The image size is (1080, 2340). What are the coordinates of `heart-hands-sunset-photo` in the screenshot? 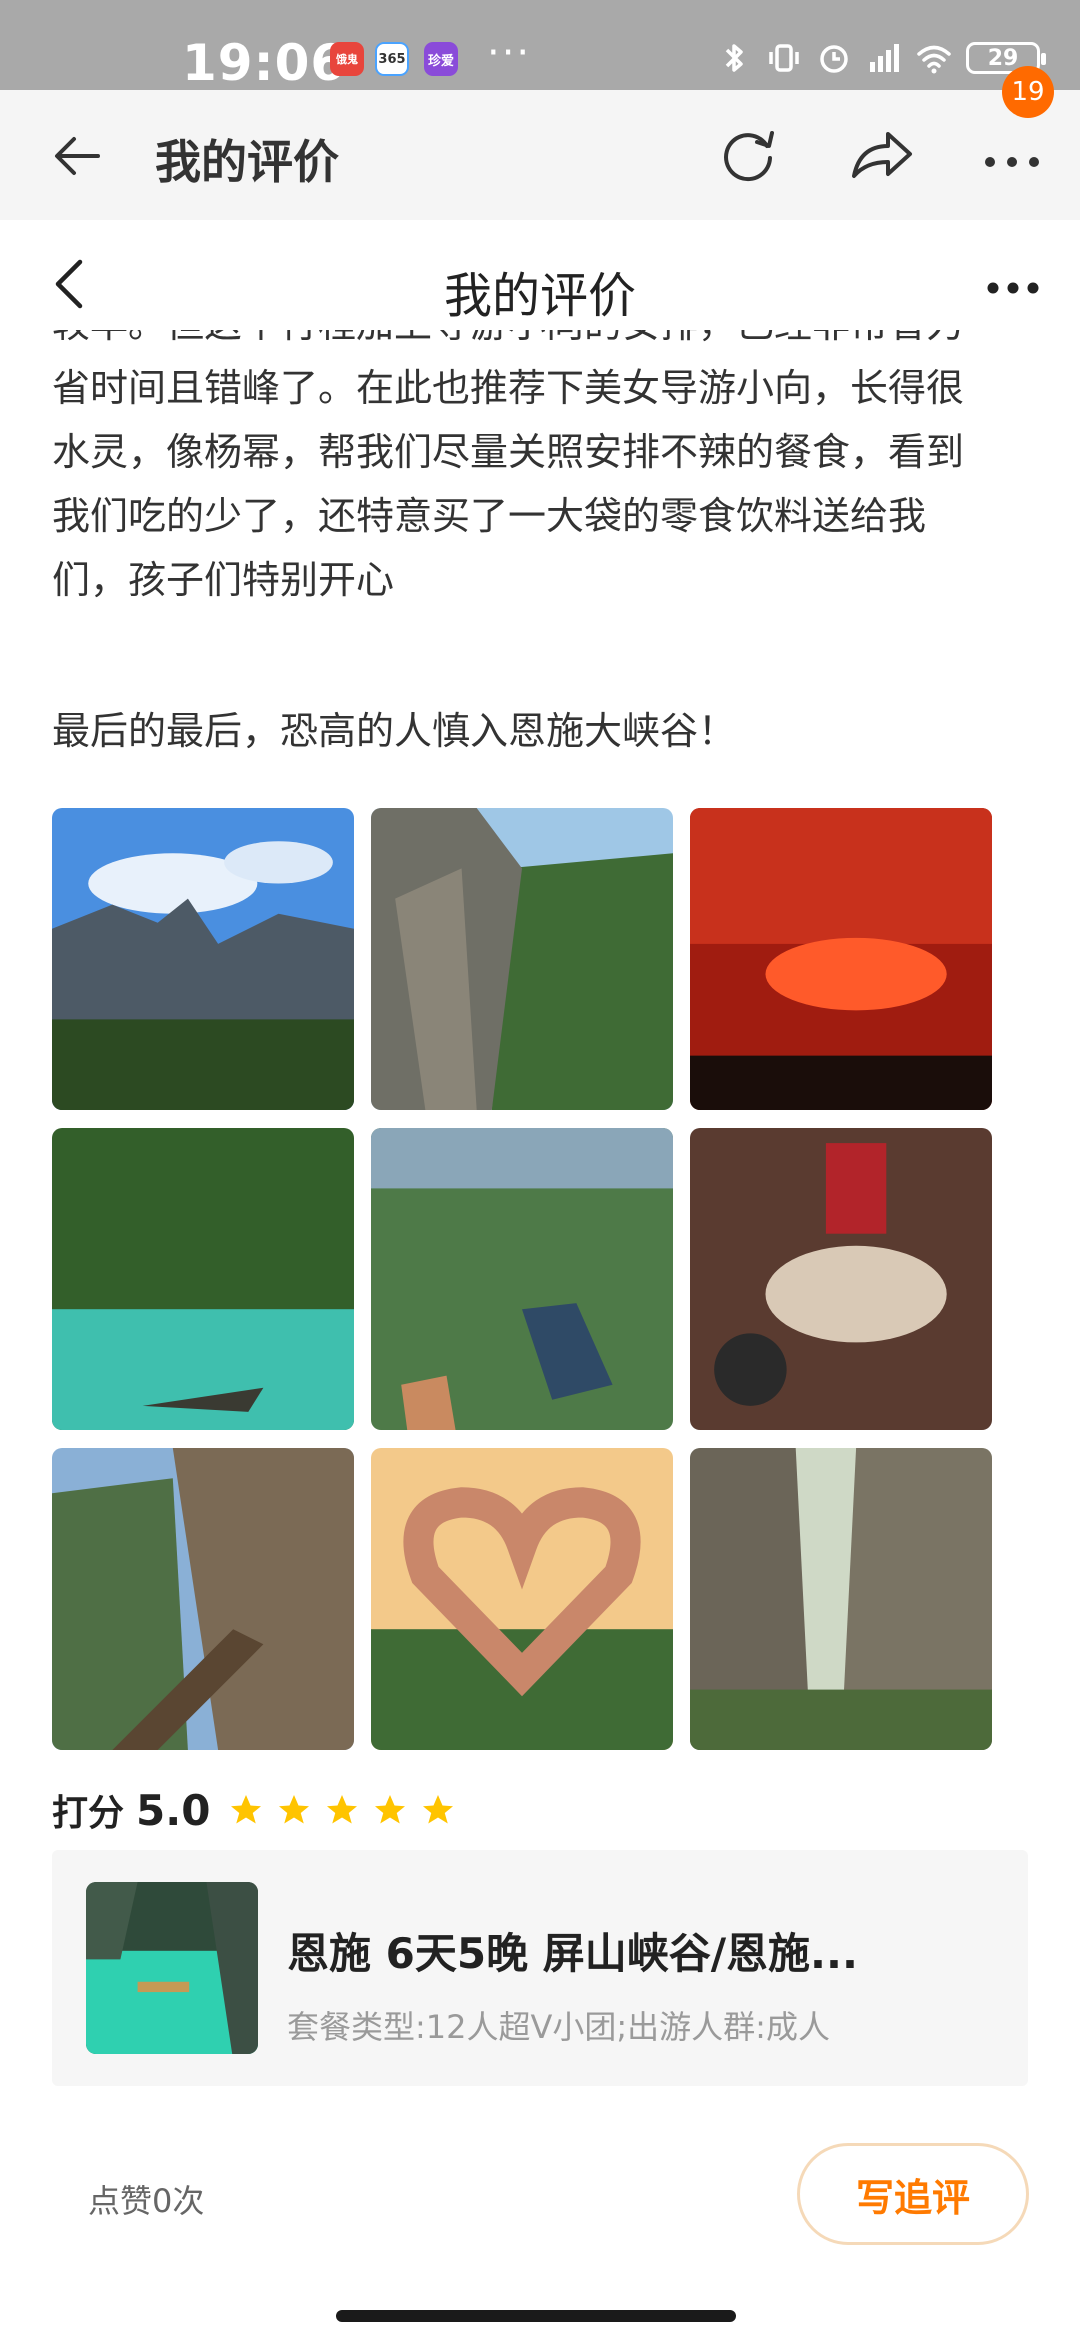 It's located at (522, 1599).